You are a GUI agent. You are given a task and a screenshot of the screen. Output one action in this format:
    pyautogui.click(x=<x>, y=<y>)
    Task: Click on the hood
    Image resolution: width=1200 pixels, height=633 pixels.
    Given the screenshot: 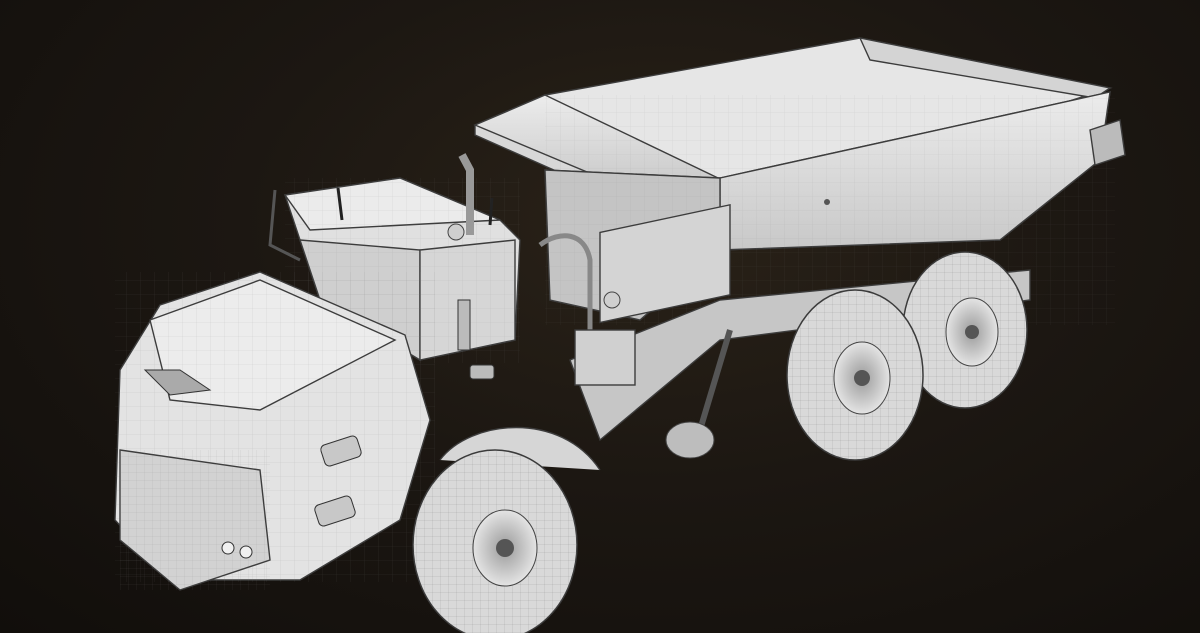 What is the action you would take?
    pyautogui.click(x=274, y=431)
    